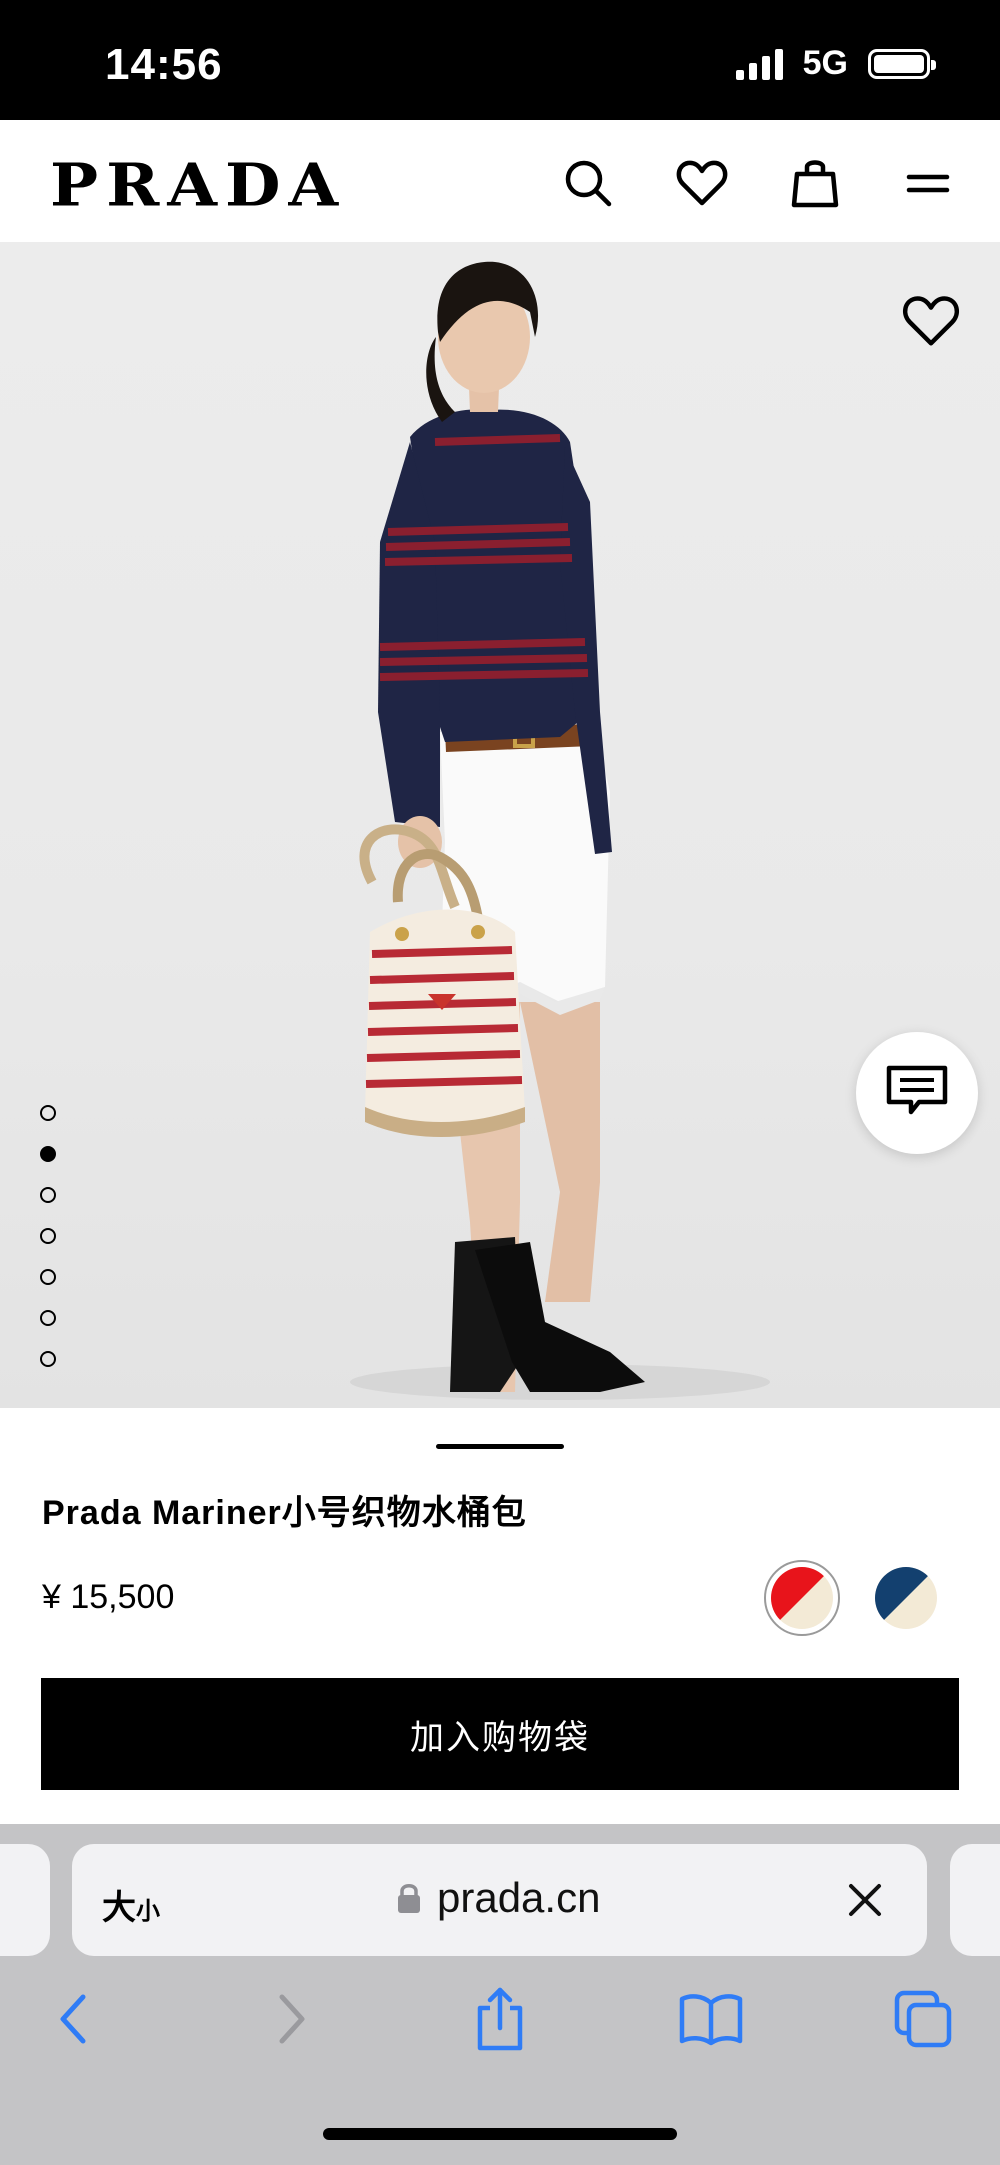  Describe the element at coordinates (148, 1911) in the screenshot. I see `text-size-small: 小` at that location.